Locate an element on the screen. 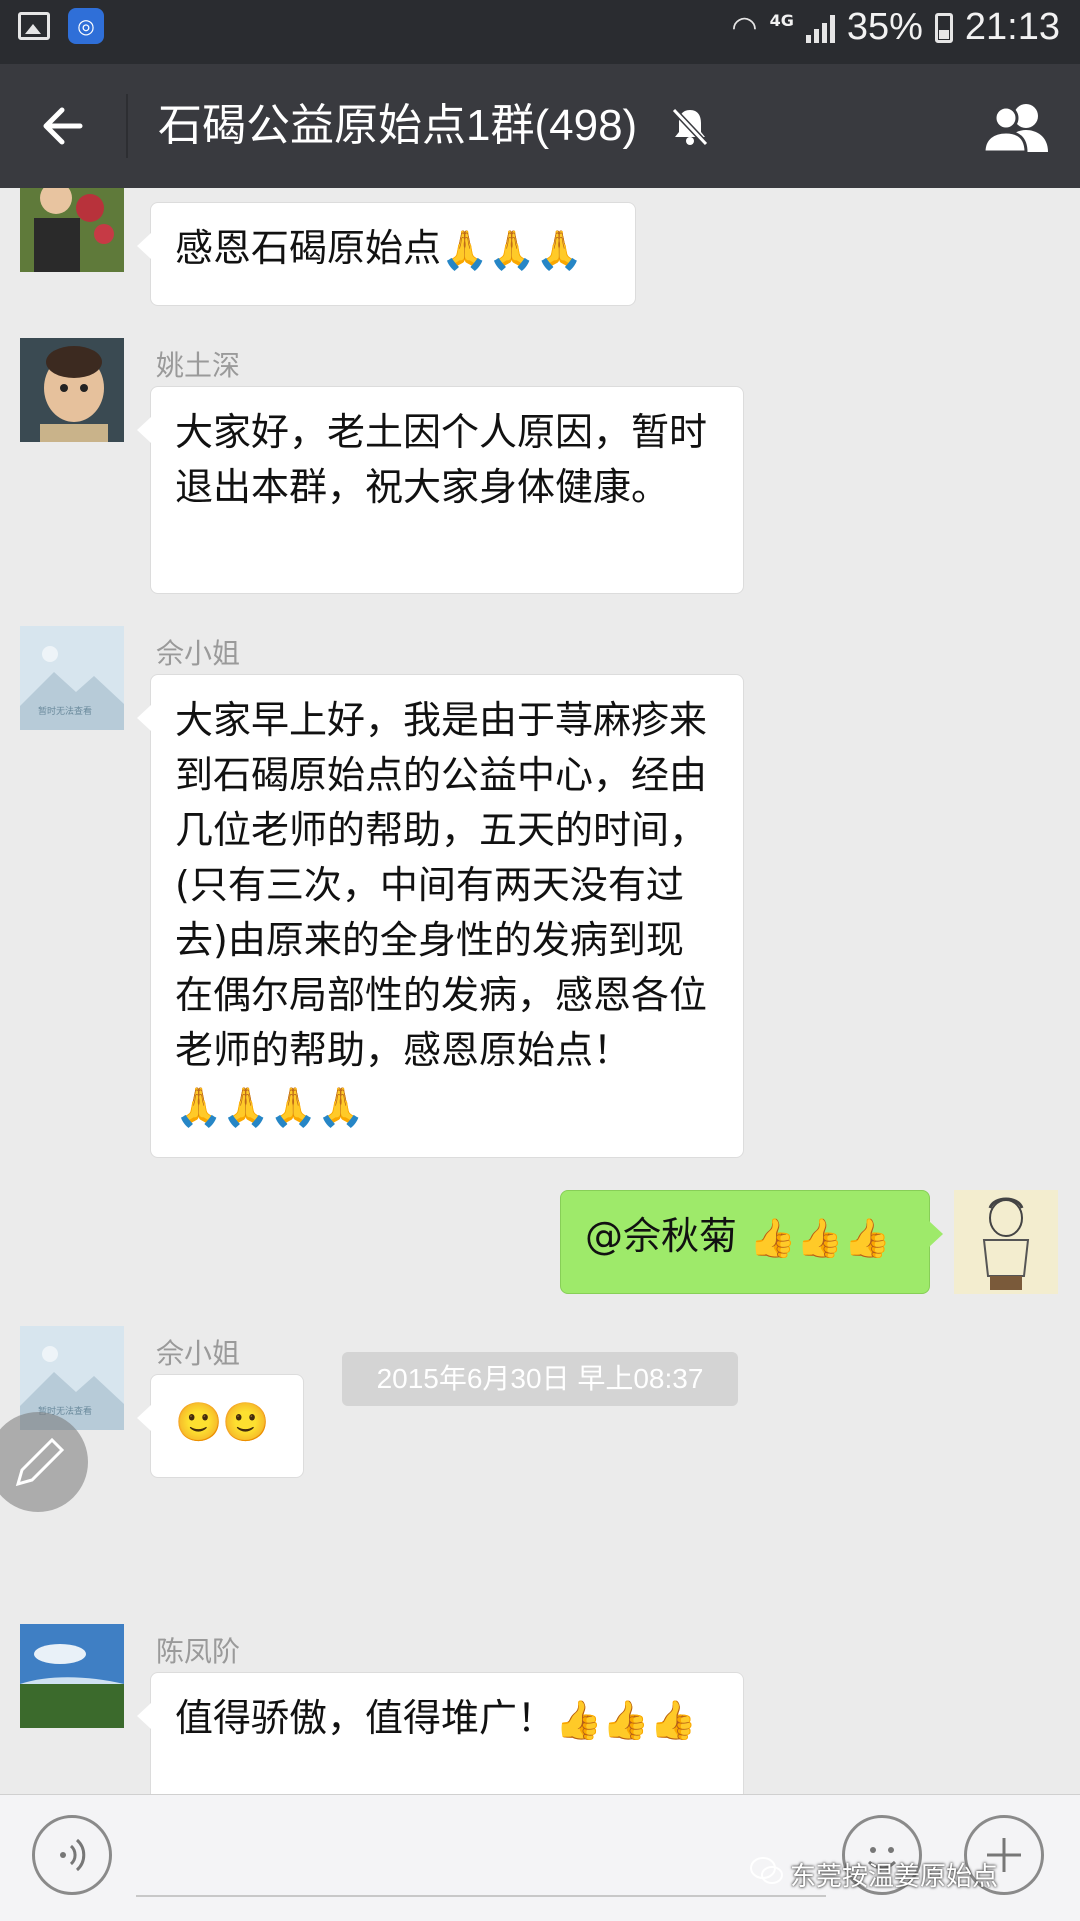 This screenshot has width=1080, height=1921. message-bubble: 🙂🙂 is located at coordinates (220, 1426).